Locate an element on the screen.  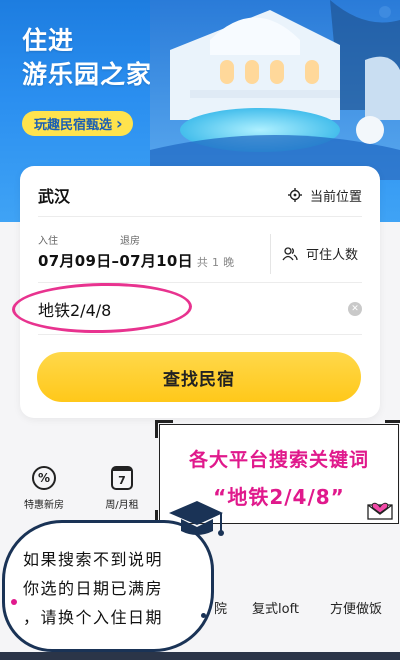
hero-title-line1: 住进 is located at coordinates (48, 40).